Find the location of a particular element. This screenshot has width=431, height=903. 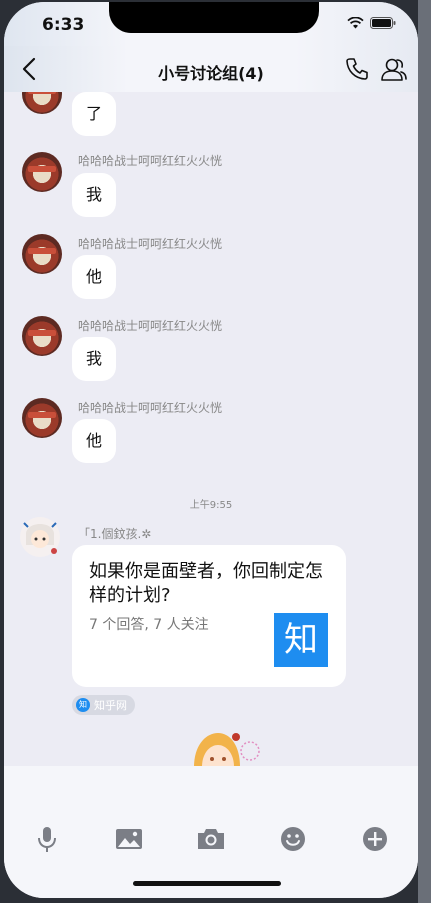

shared-link-card: 如果你是面壁者，你回制定怎样的计划? 7 个回答, 7 人关注 知 is located at coordinates (209, 616).